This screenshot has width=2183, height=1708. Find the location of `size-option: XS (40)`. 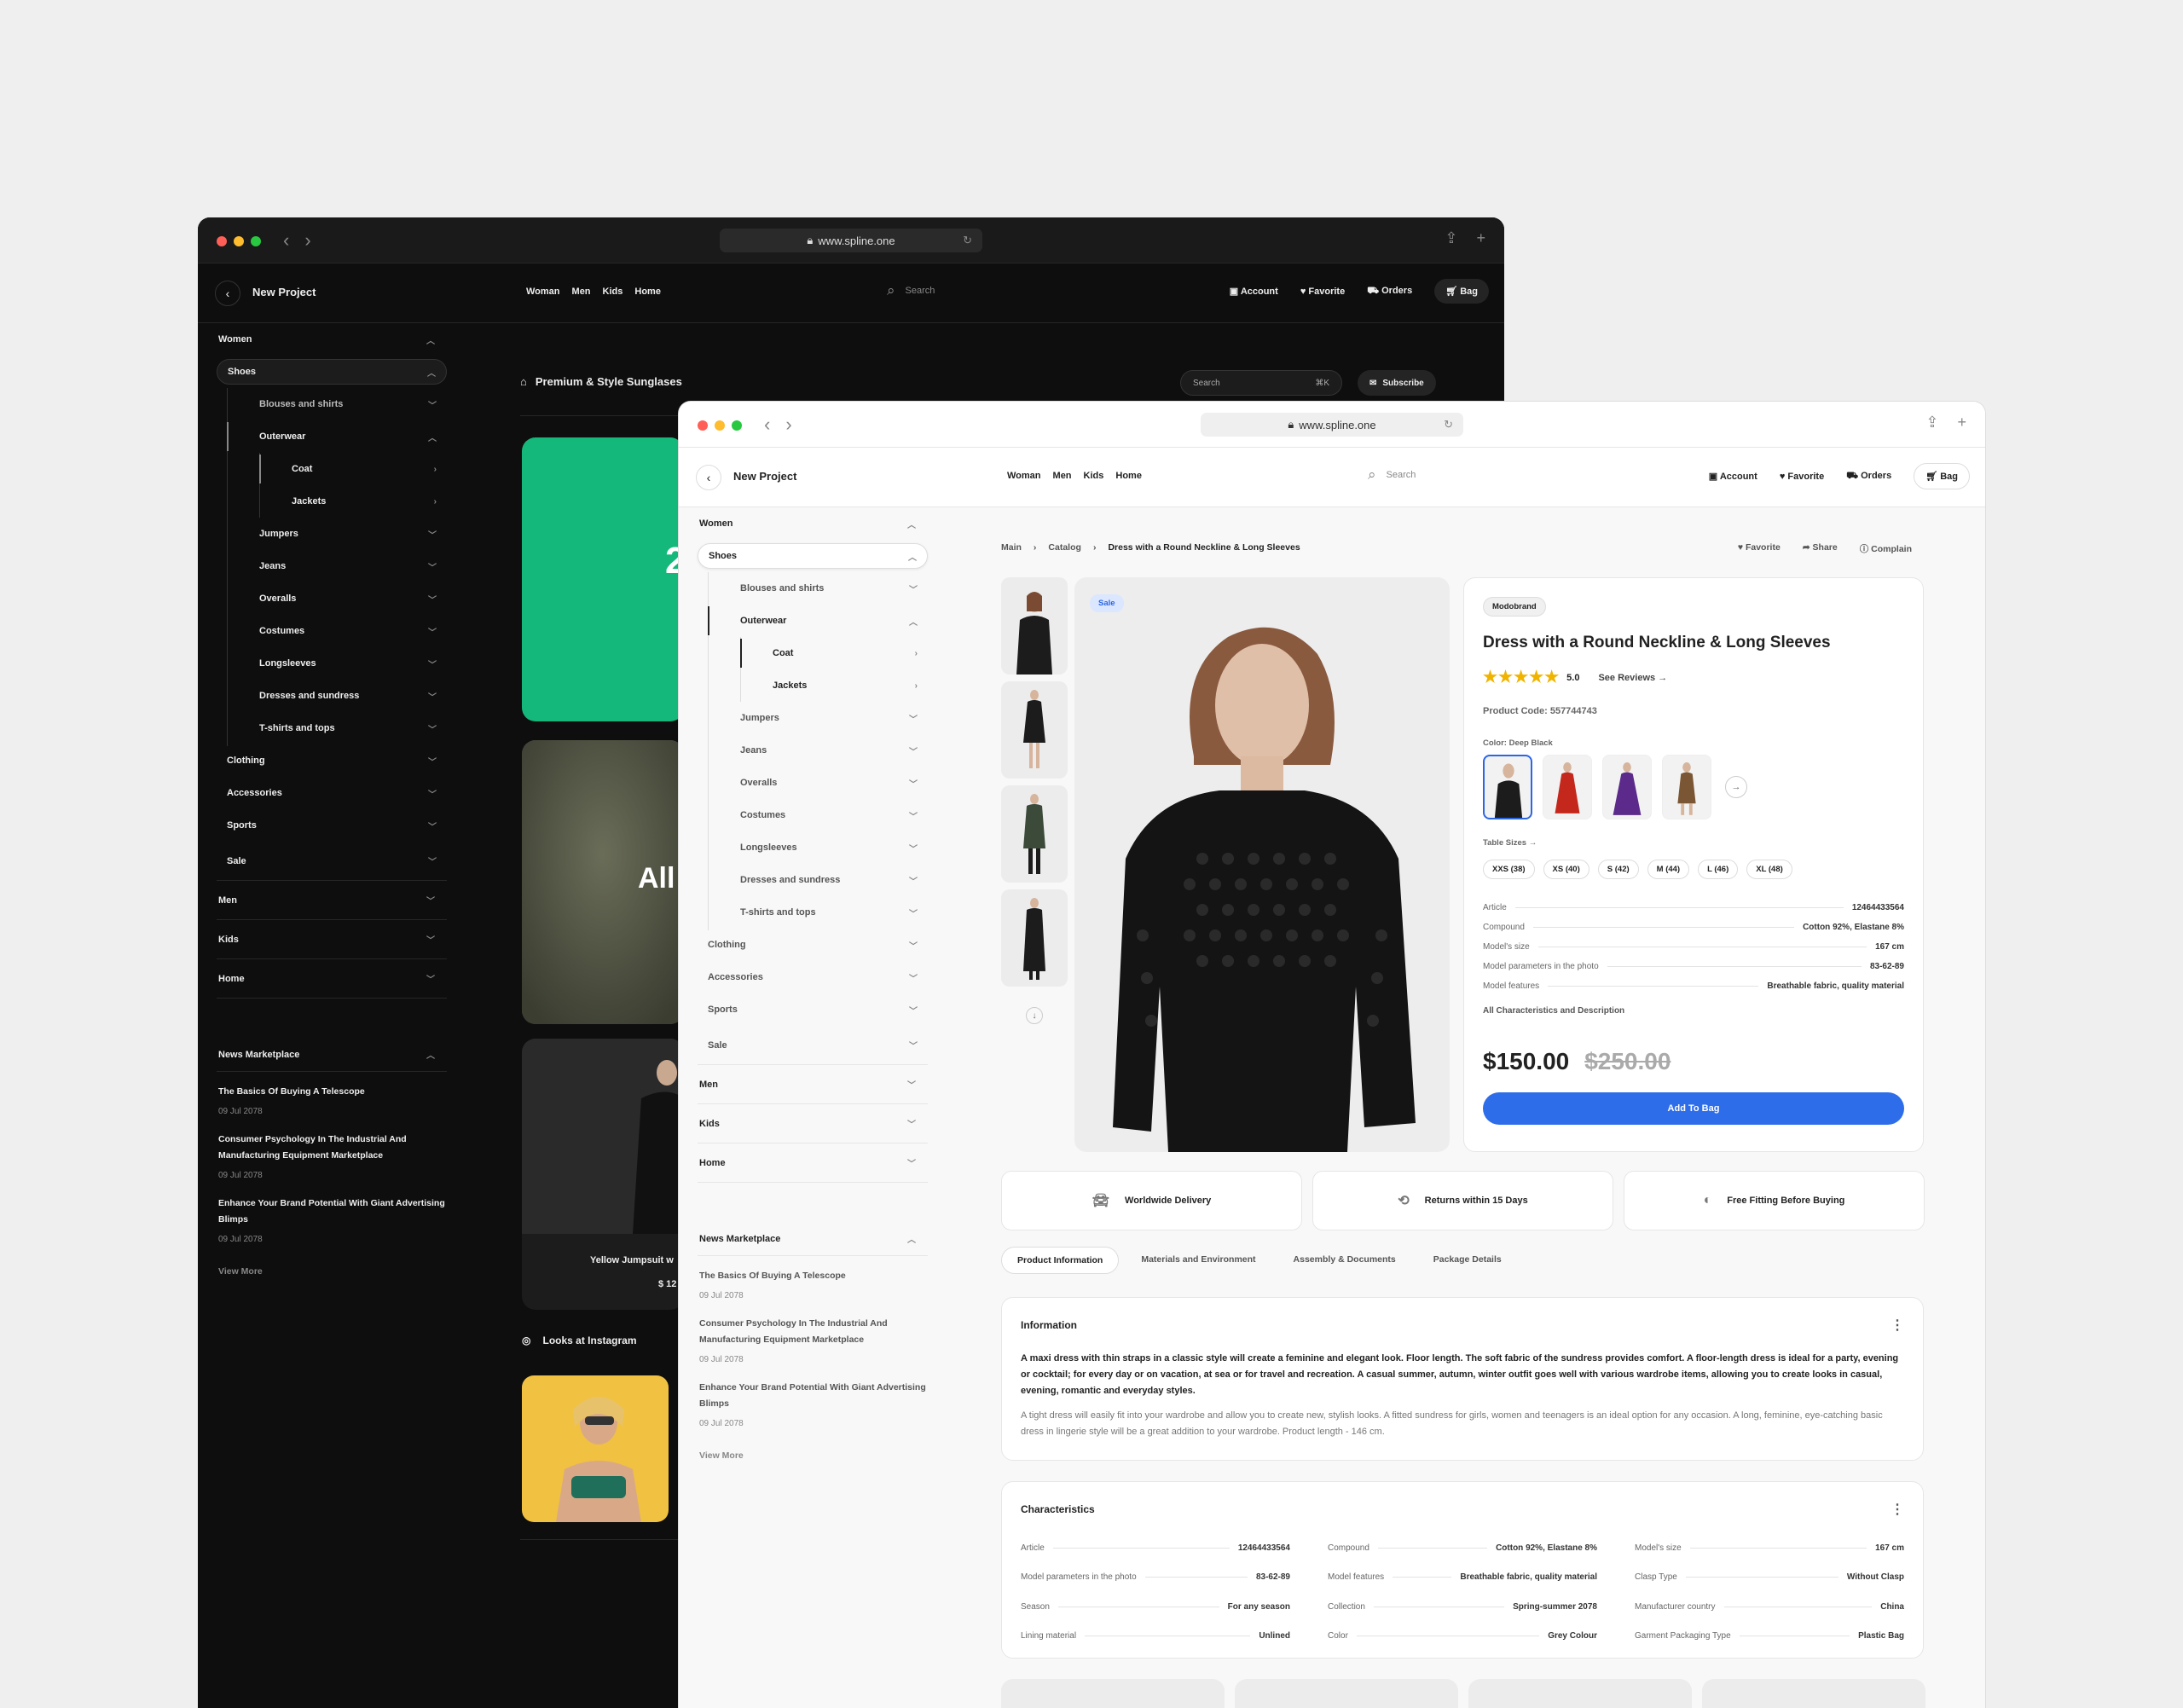

size-option: XS (40) is located at coordinates (1566, 869).